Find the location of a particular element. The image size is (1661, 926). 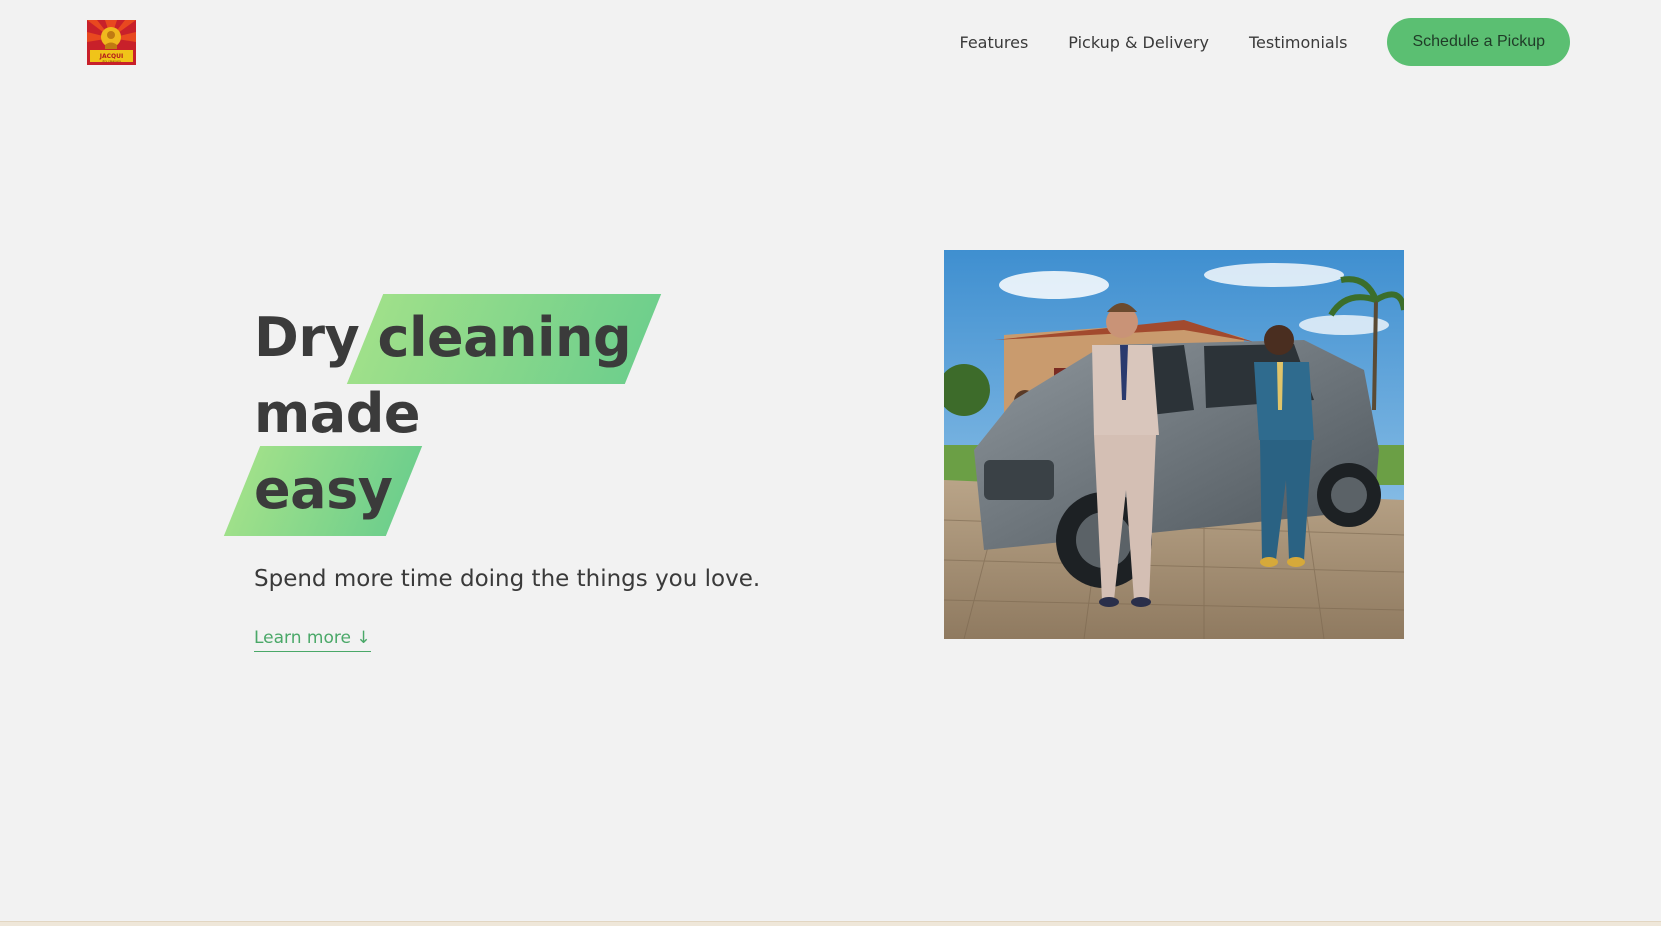

hero-photo-illustration is located at coordinates (1174, 444).